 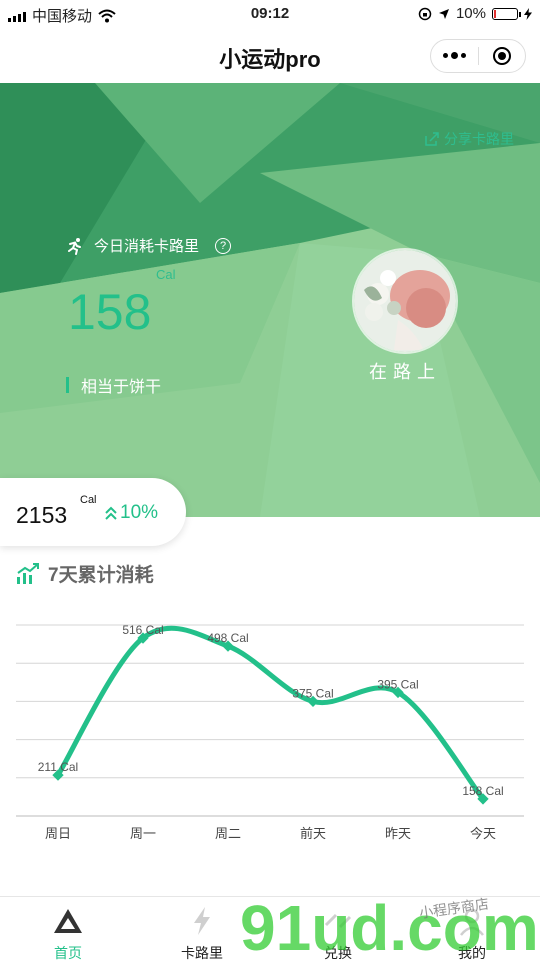 I want to click on chart-x-tick-label: 周二, so click(x=228, y=833).